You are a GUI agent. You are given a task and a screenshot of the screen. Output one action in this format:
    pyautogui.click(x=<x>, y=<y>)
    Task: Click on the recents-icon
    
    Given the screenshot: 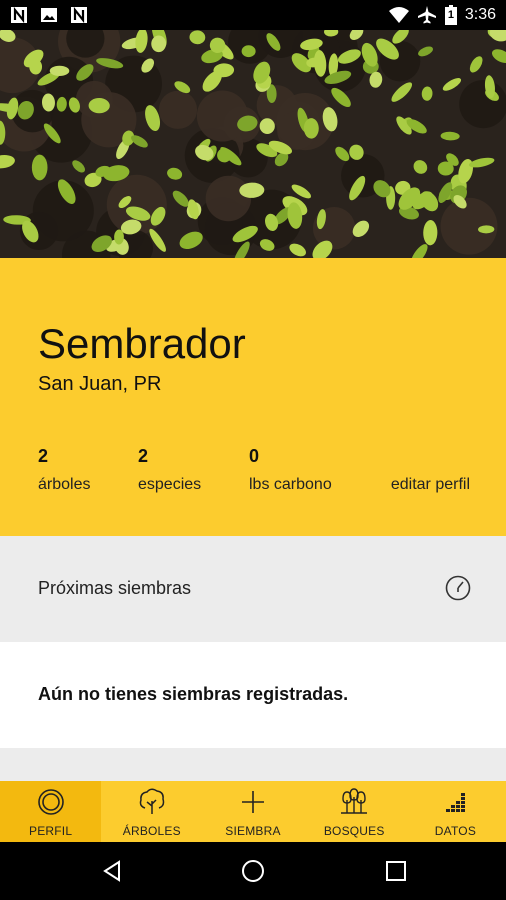 What is the action you would take?
    pyautogui.click(x=396, y=871)
    